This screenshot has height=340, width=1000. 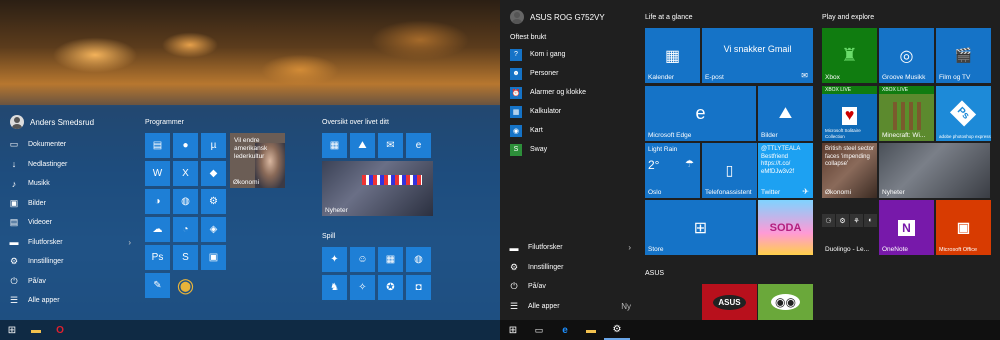 What do you see at coordinates (185, 257) in the screenshot?
I see `skype-tile: S` at bounding box center [185, 257].